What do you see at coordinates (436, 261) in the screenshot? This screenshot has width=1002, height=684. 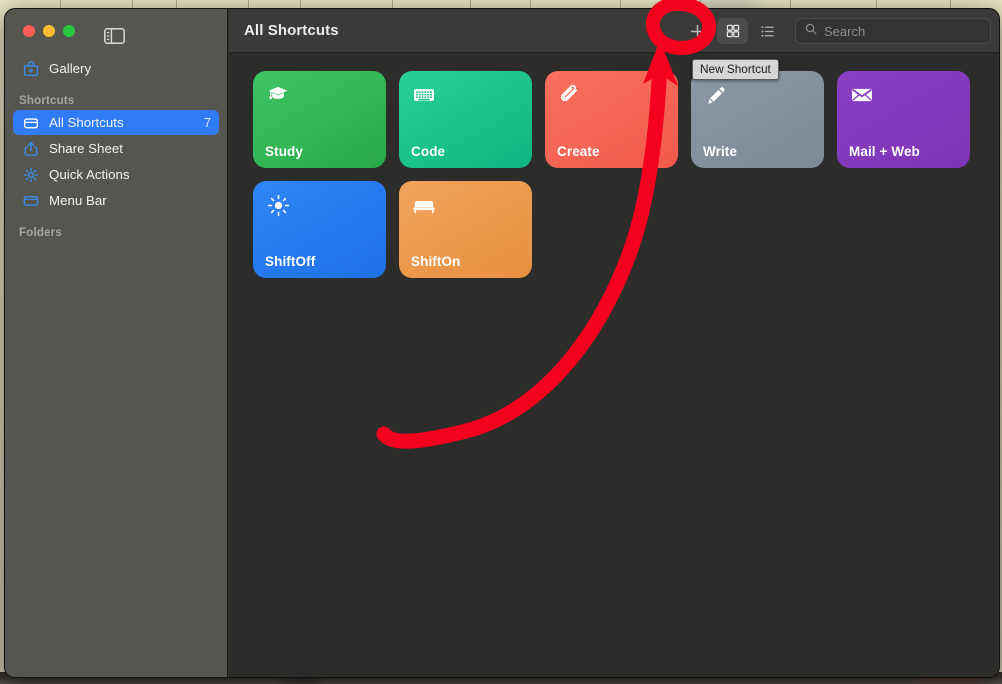 I see `shortcut-label: ShiftOn` at bounding box center [436, 261].